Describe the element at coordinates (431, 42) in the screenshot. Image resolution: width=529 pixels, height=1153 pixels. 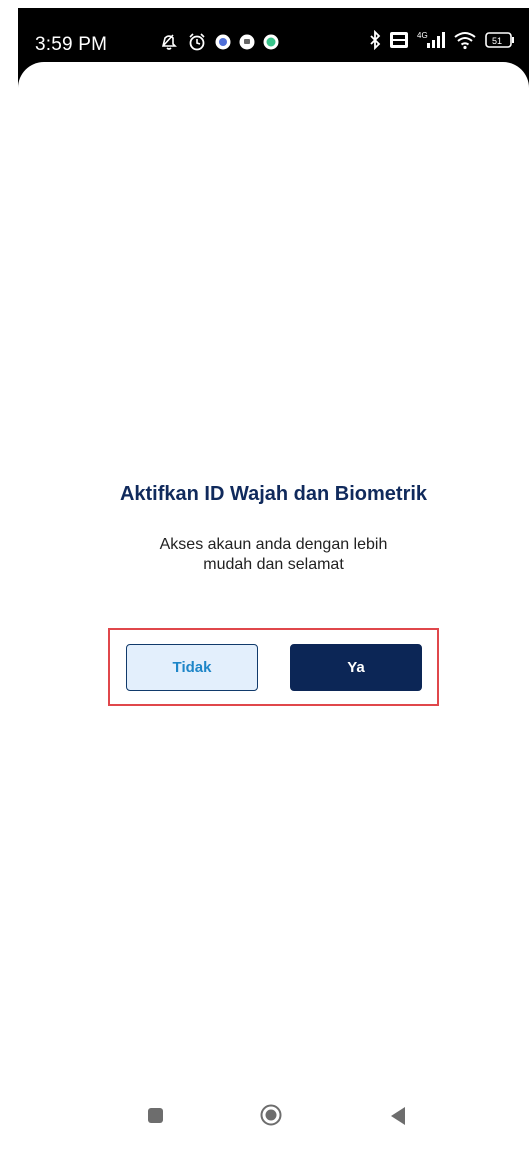
I see `signal-4g-icon: 4G` at that location.